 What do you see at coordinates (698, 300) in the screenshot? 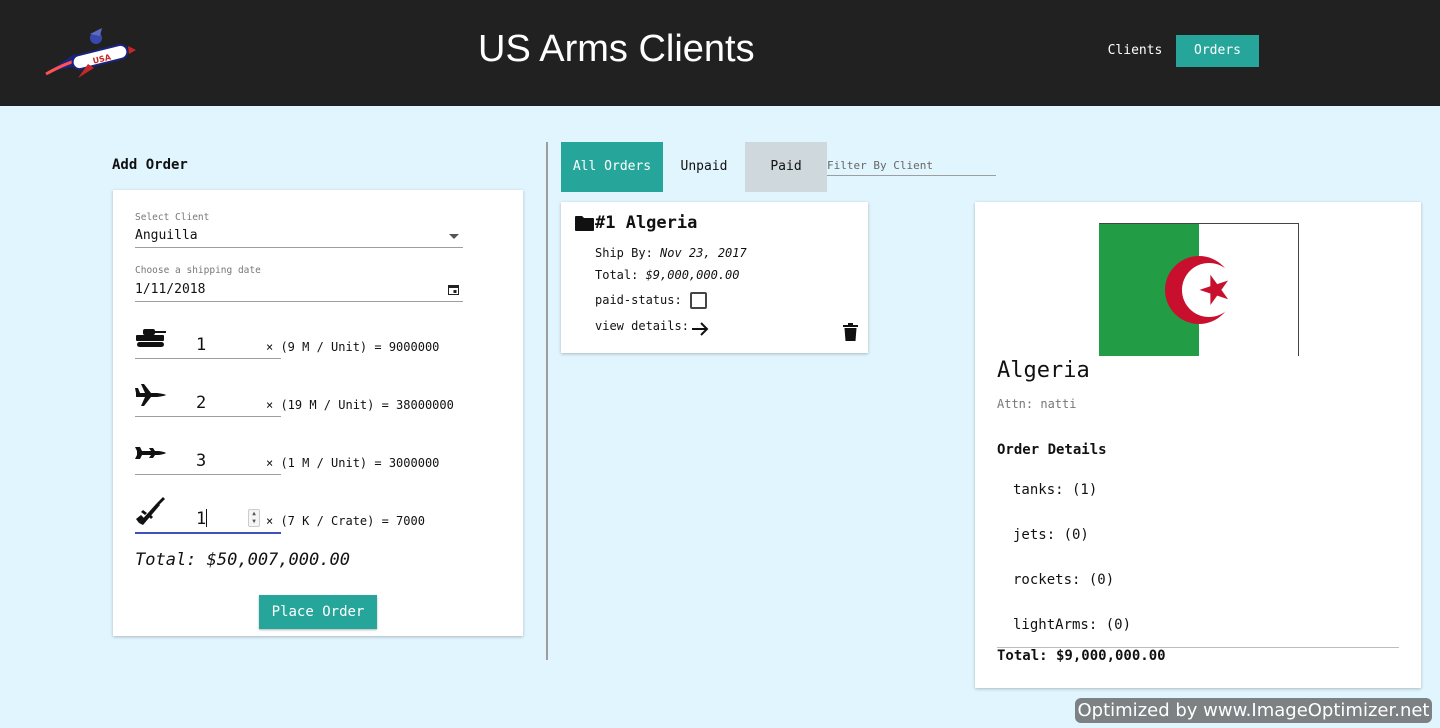
I see `paid-status-checkbox` at bounding box center [698, 300].